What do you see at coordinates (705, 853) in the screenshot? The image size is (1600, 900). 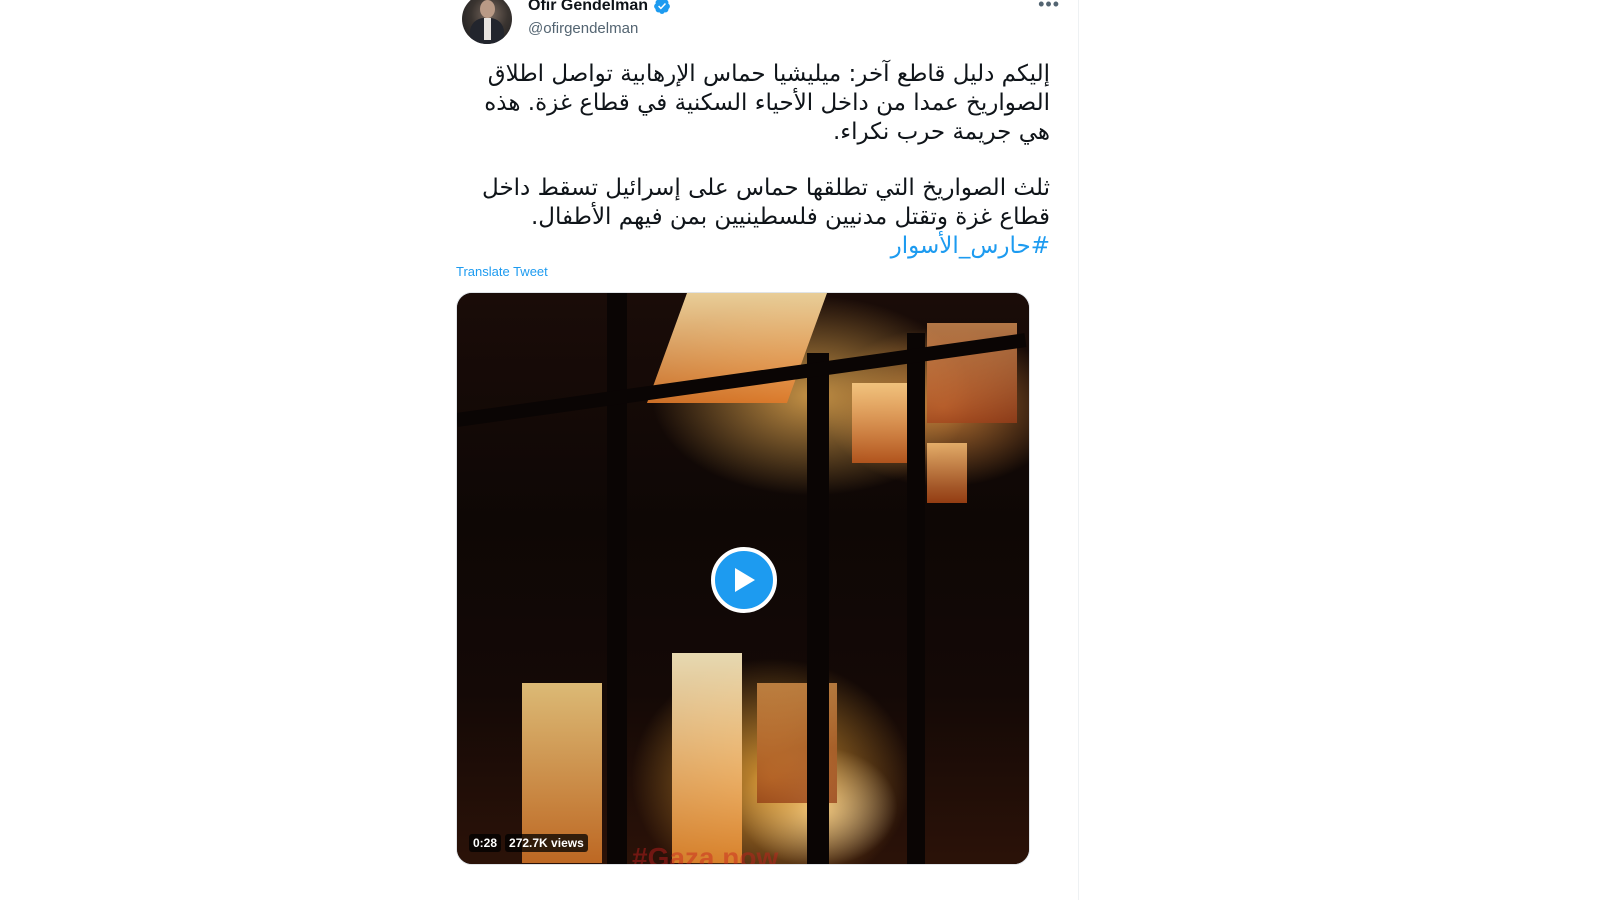 I see `video-watermark: #Gaza now` at bounding box center [705, 853].